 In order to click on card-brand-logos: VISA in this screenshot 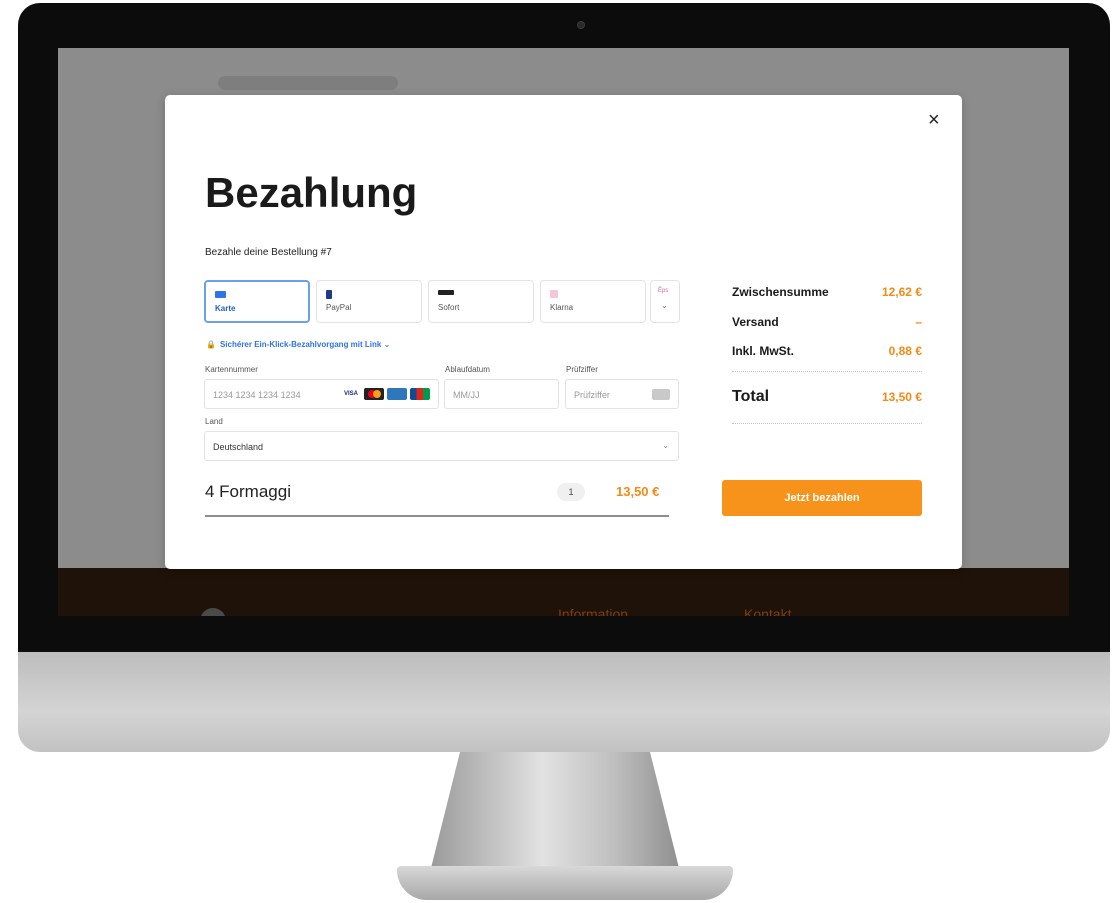, I will do `click(385, 394)`.